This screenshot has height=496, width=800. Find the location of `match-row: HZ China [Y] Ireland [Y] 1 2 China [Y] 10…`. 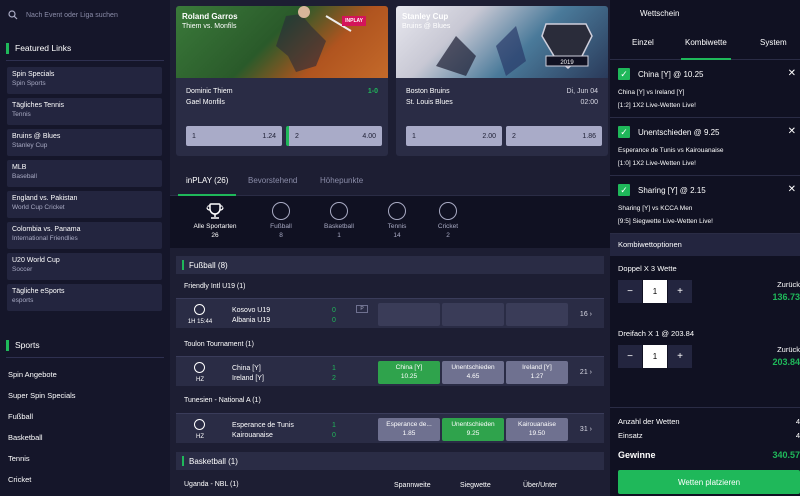

match-row: HZ China [Y] Ireland [Y] 1 2 China [Y] 10… is located at coordinates (390, 371).